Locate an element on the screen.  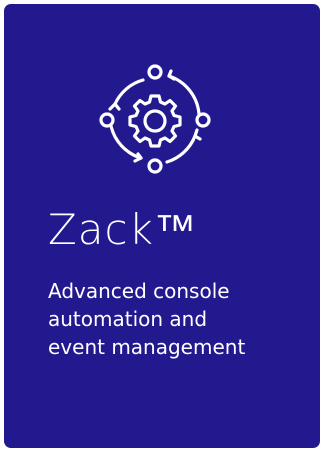
product-title: Zack™ is located at coordinates (122, 229).